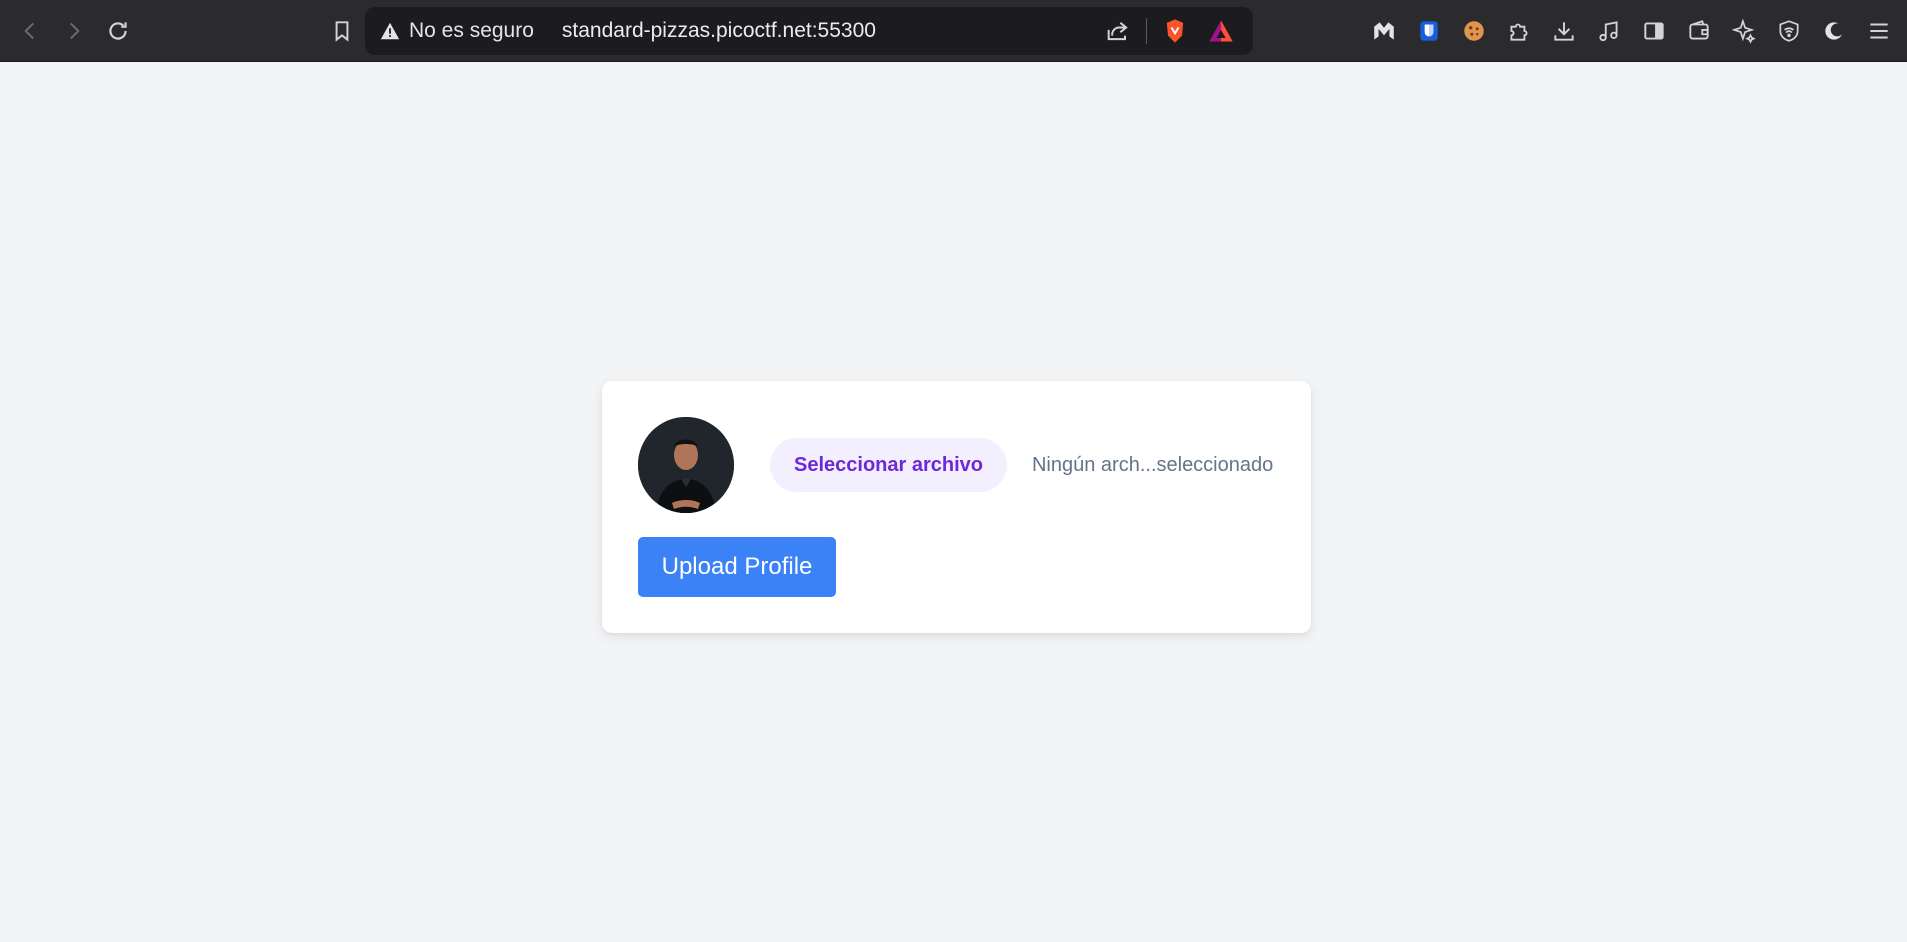  What do you see at coordinates (390, 31) in the screenshot?
I see `warning-icon` at bounding box center [390, 31].